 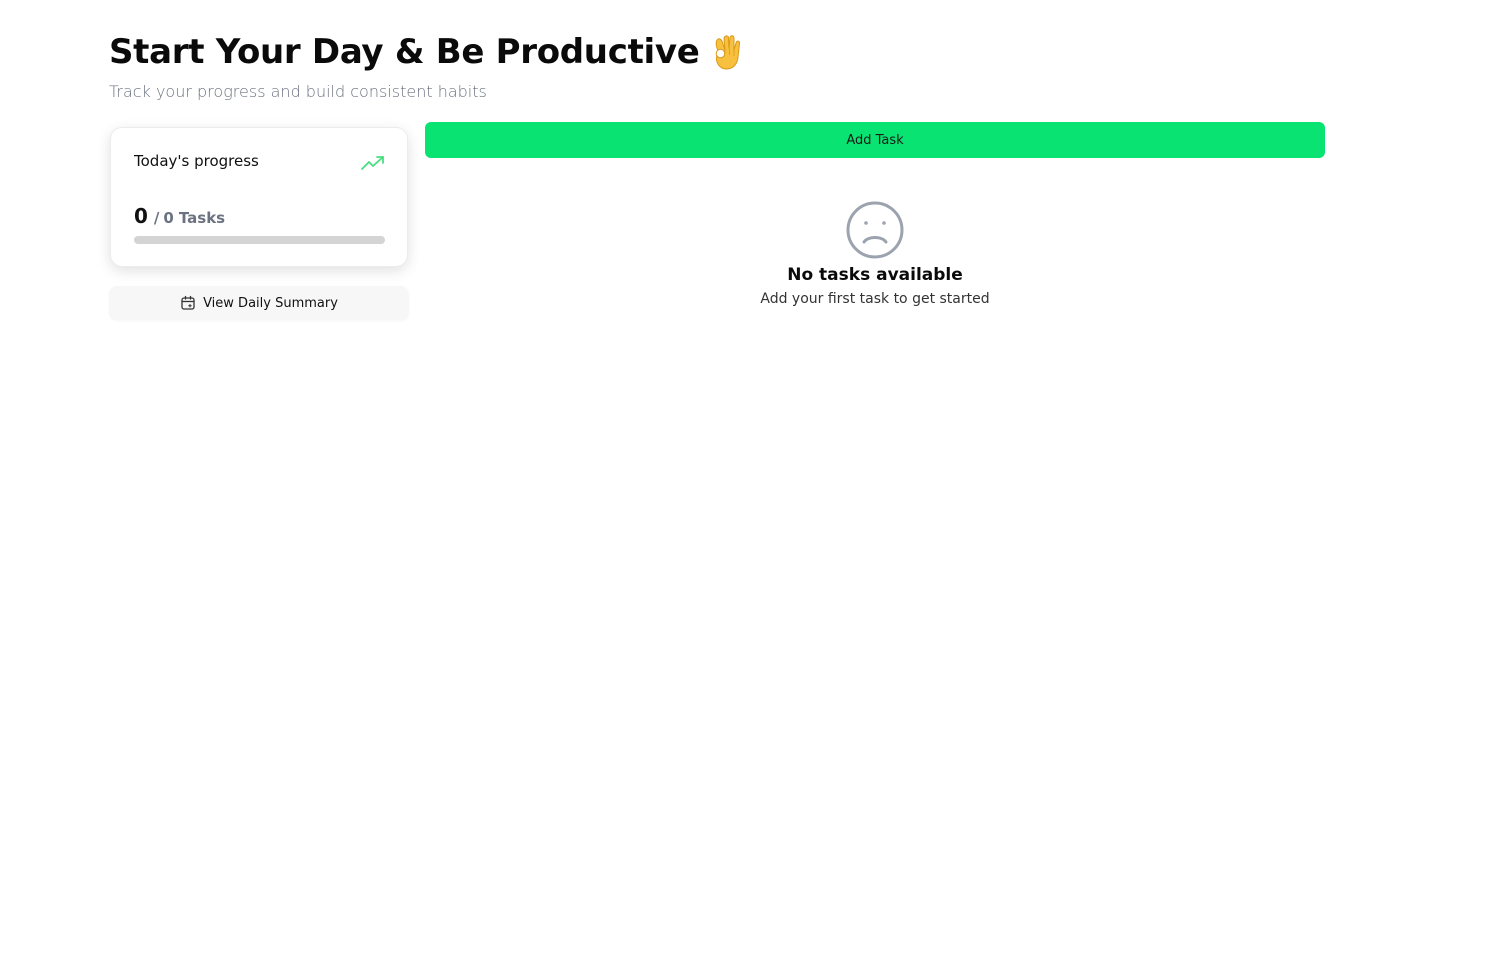 What do you see at coordinates (259, 240) in the screenshot?
I see `progress-bar` at bounding box center [259, 240].